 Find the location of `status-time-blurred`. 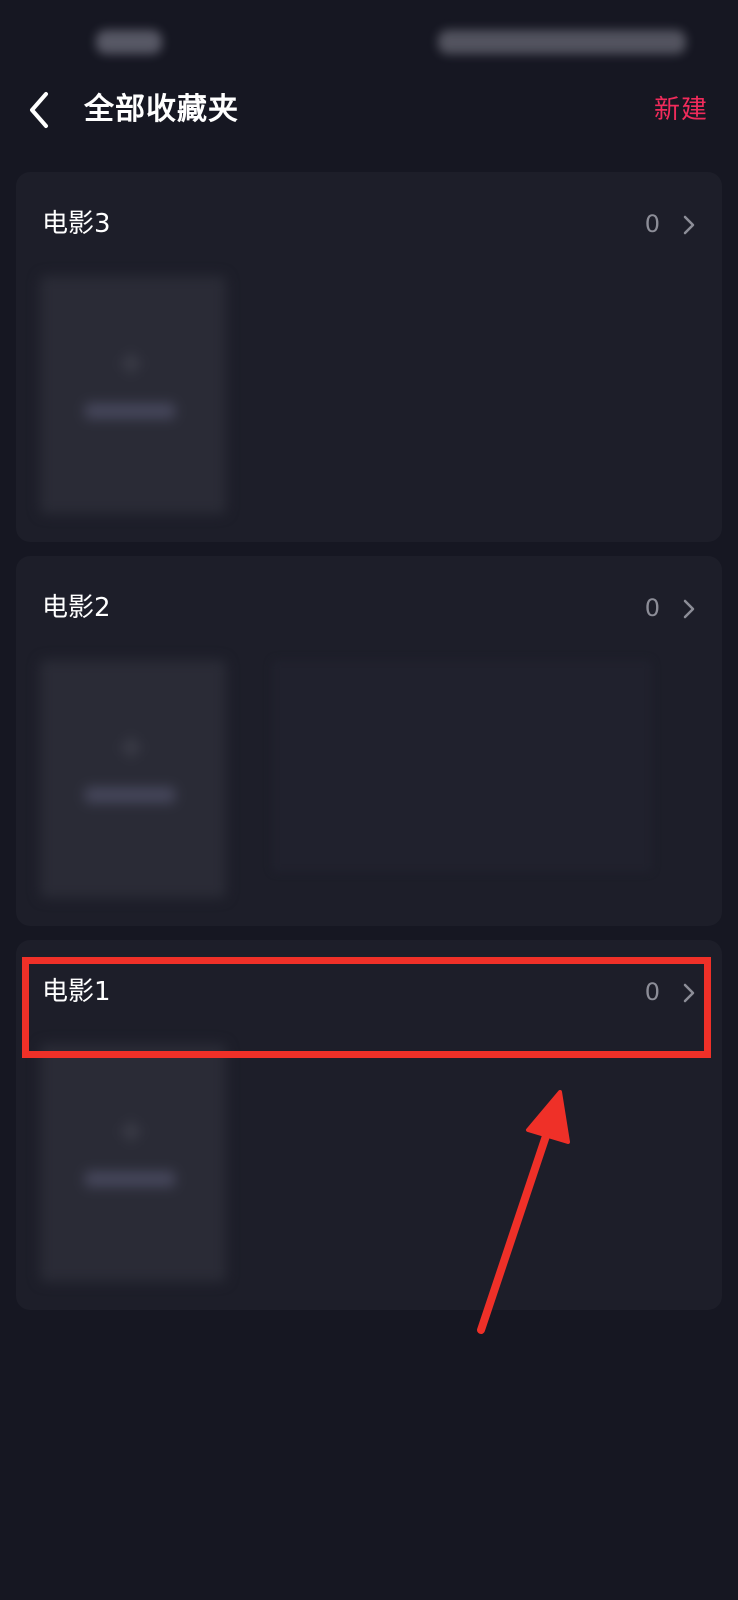

status-time-blurred is located at coordinates (129, 42).